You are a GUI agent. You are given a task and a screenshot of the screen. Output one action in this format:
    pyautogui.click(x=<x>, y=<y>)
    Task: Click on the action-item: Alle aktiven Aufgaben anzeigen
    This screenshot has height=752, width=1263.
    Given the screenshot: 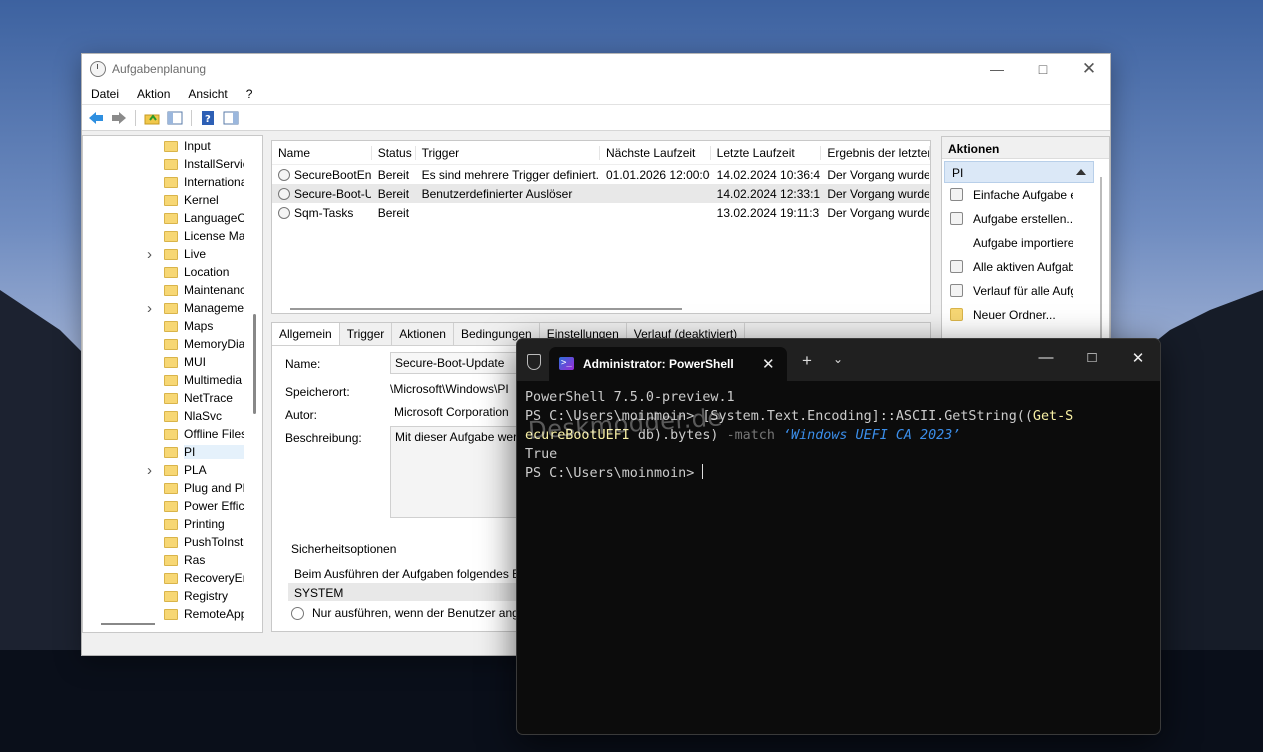 What is the action you would take?
    pyautogui.click(x=1025, y=267)
    